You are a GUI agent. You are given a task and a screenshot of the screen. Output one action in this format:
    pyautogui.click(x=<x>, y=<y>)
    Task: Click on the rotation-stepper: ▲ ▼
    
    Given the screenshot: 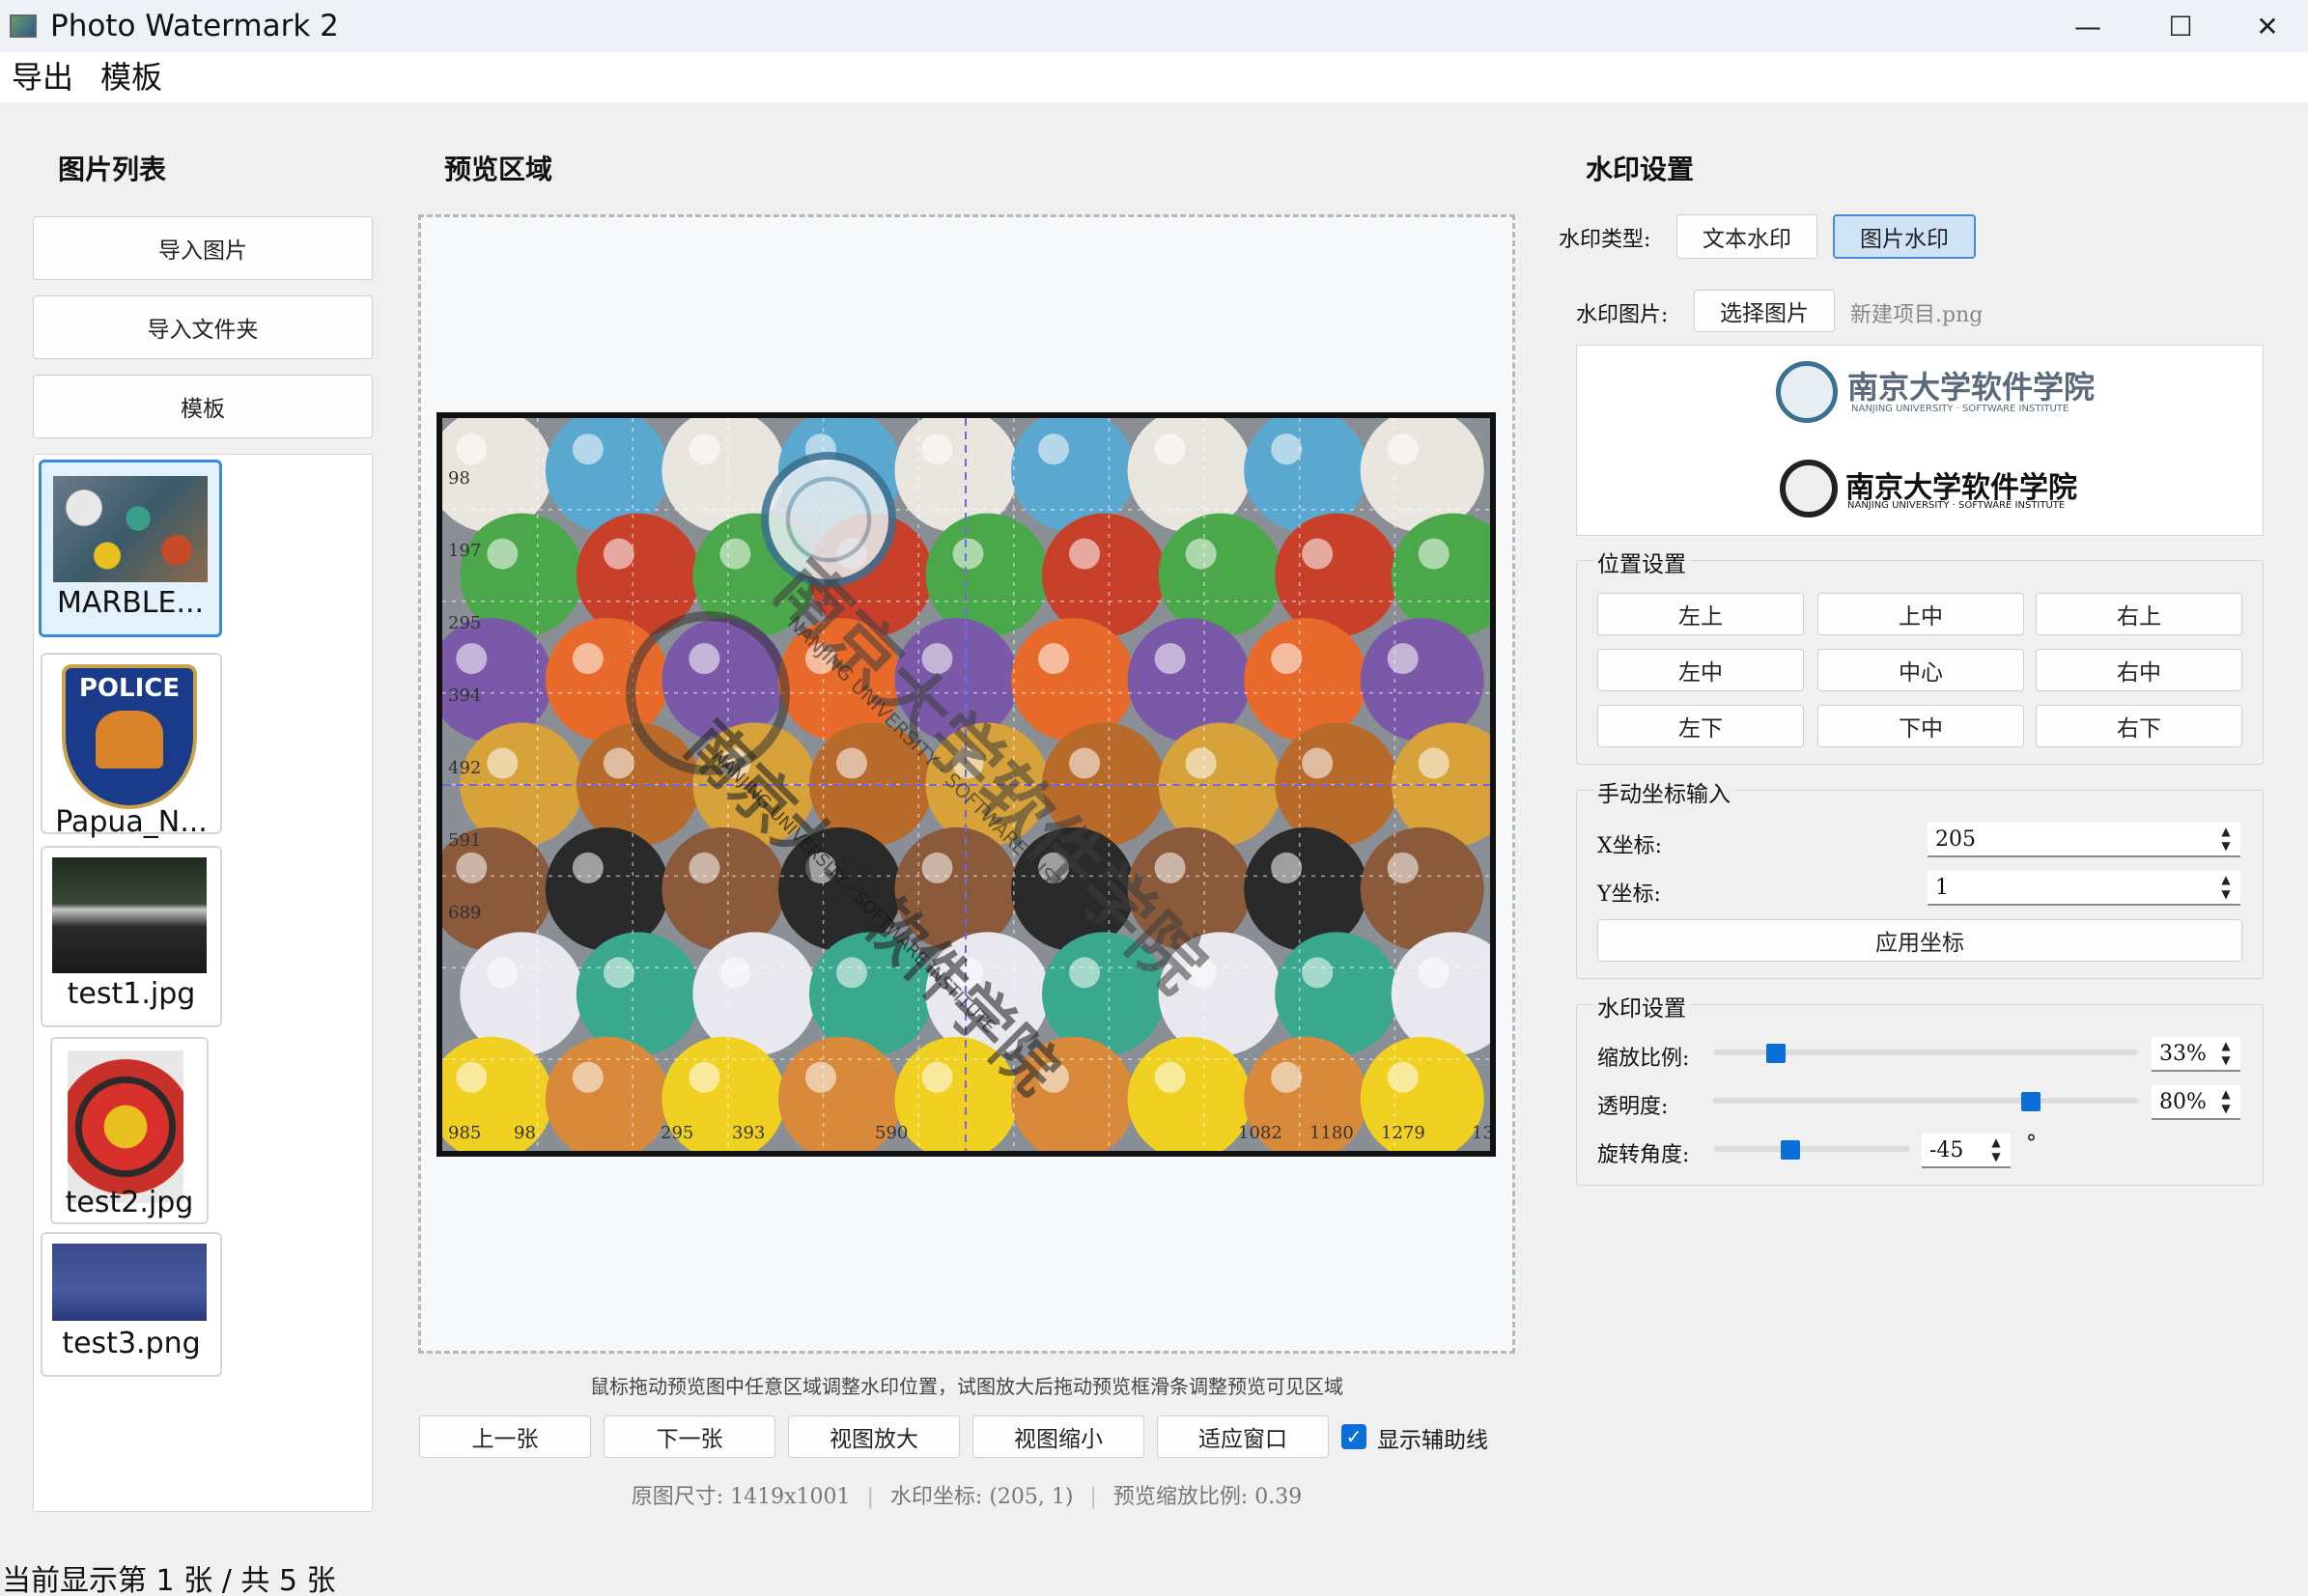 What is the action you would take?
    pyautogui.click(x=1996, y=1150)
    